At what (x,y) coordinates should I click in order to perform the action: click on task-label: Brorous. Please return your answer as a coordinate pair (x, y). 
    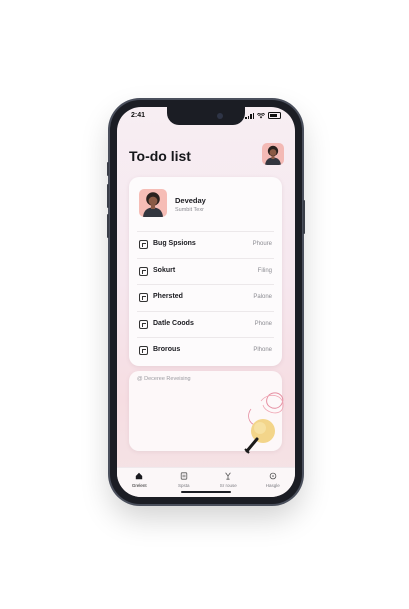
    Looking at the image, I should click on (167, 349).